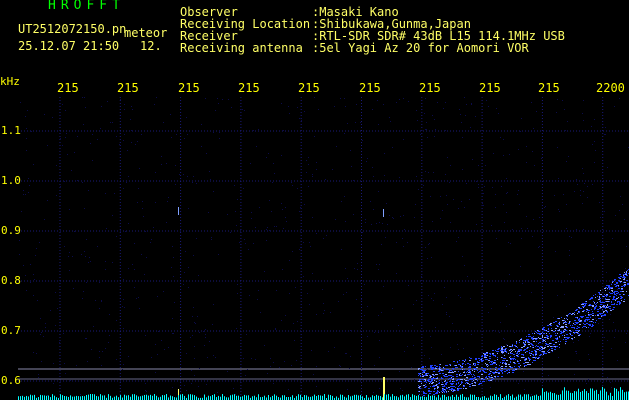 The width and height of the screenshot is (629, 400). I want to click on time-tick-6: 215, so click(370, 88).